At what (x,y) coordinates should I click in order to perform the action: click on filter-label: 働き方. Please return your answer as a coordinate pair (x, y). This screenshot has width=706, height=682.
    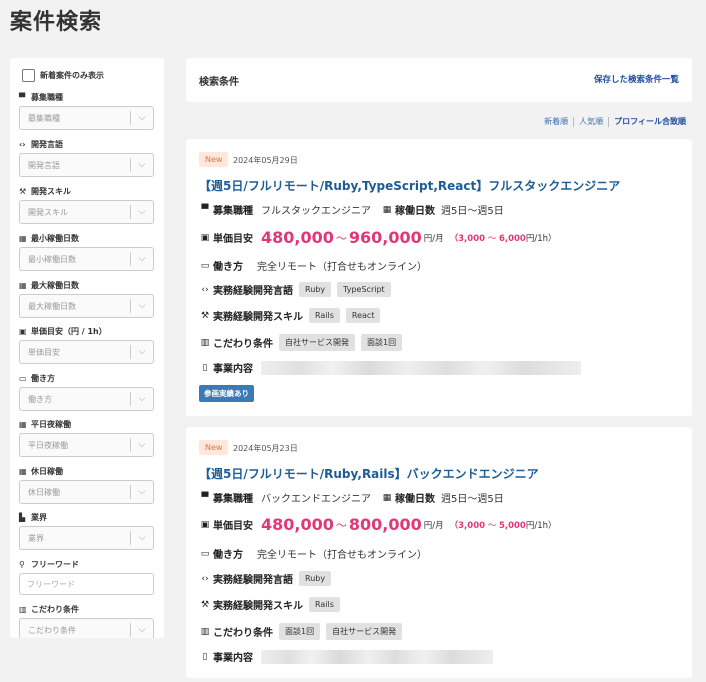
    Looking at the image, I should click on (43, 378).